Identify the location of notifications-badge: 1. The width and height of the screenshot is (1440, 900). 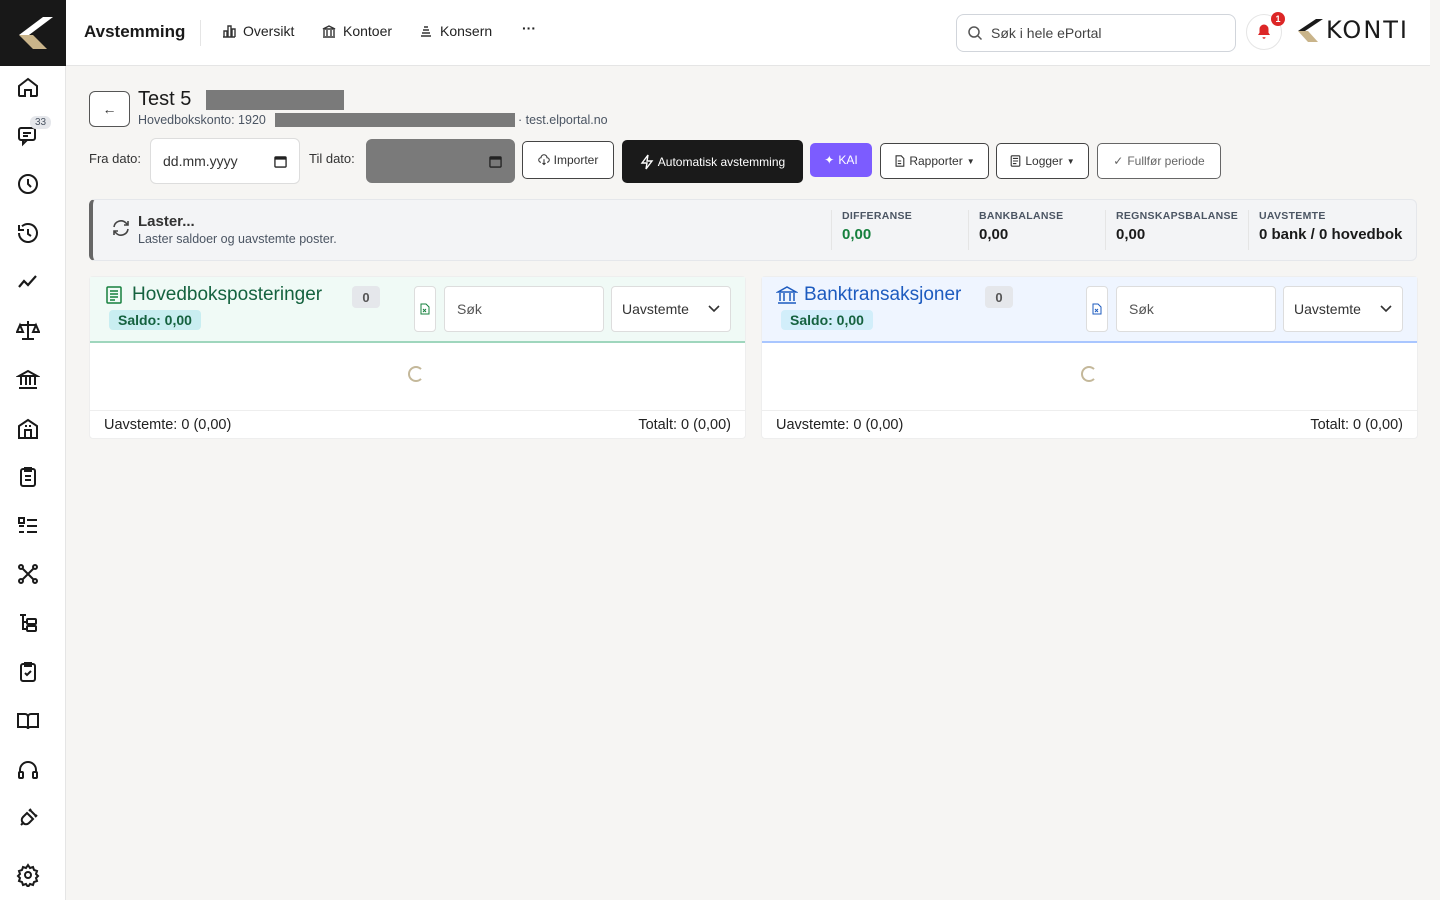
(1278, 19).